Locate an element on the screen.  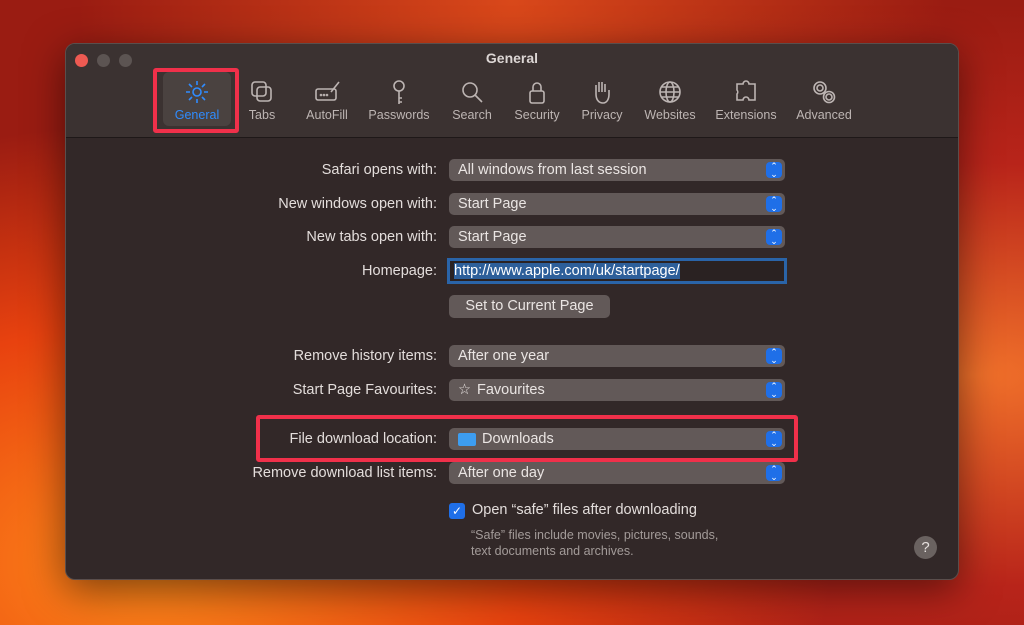
remove-downloads-select: After one day ⌃ ⌄ is located at coordinates (617, 473).